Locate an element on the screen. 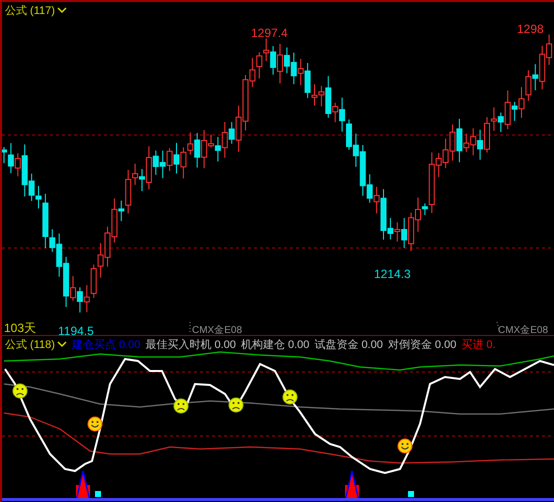 The width and height of the screenshot is (554, 502). formula-title: 公式 (118) is located at coordinates (30, 344).